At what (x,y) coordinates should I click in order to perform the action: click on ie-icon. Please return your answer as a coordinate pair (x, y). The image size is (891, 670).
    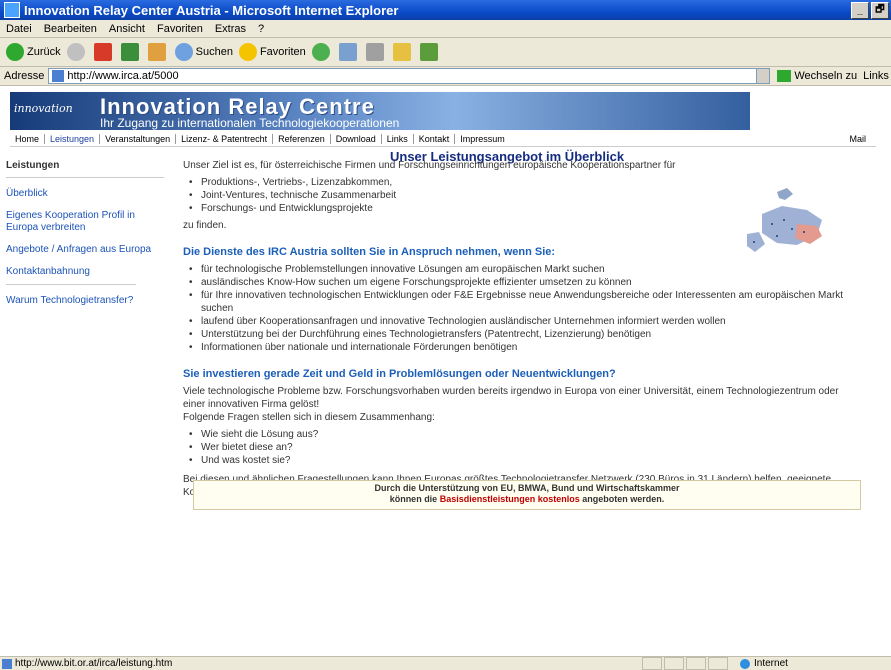
    Looking at the image, I should click on (12, 10).